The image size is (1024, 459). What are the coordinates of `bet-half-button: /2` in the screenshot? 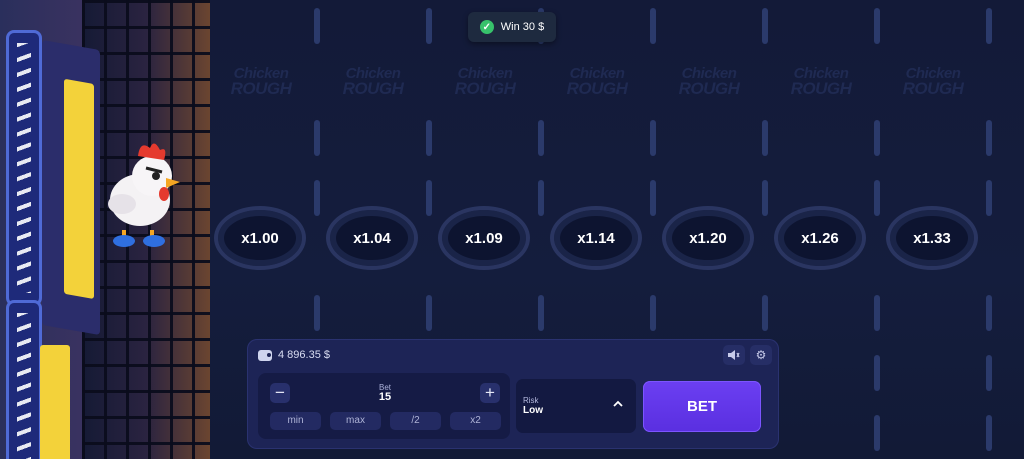 It's located at (415, 421).